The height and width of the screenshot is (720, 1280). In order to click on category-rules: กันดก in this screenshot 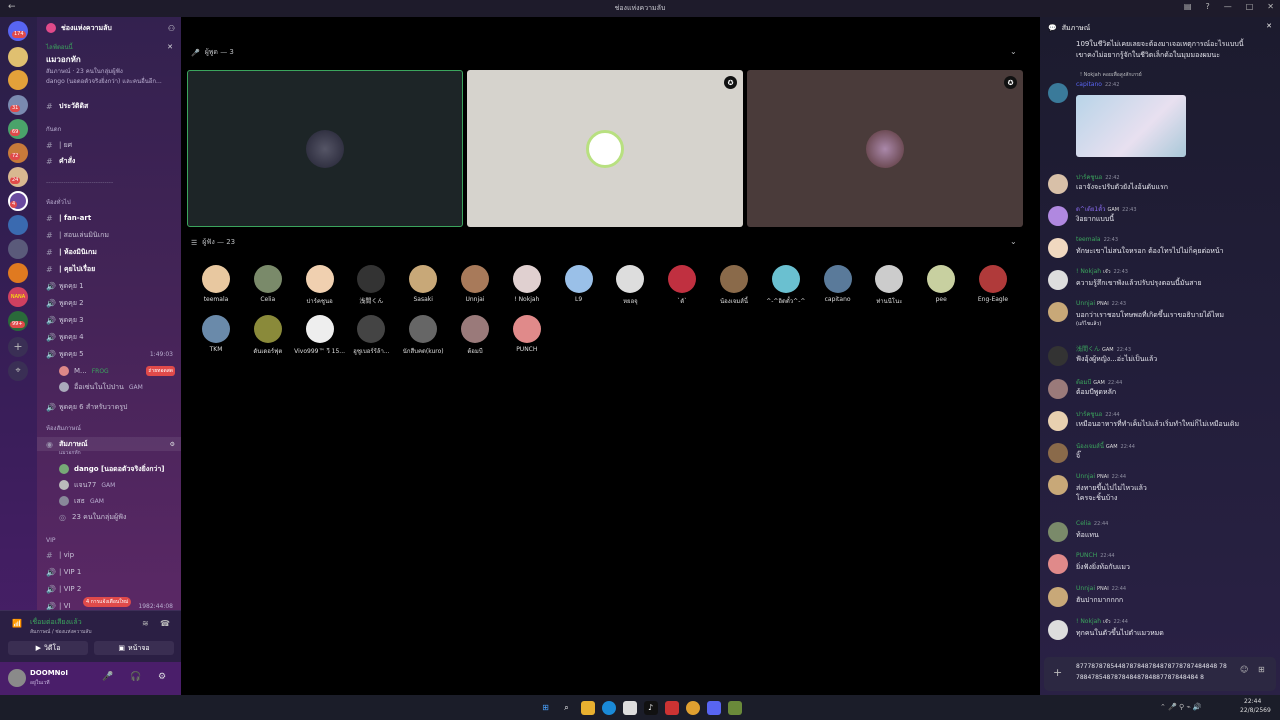, I will do `click(53, 129)`.